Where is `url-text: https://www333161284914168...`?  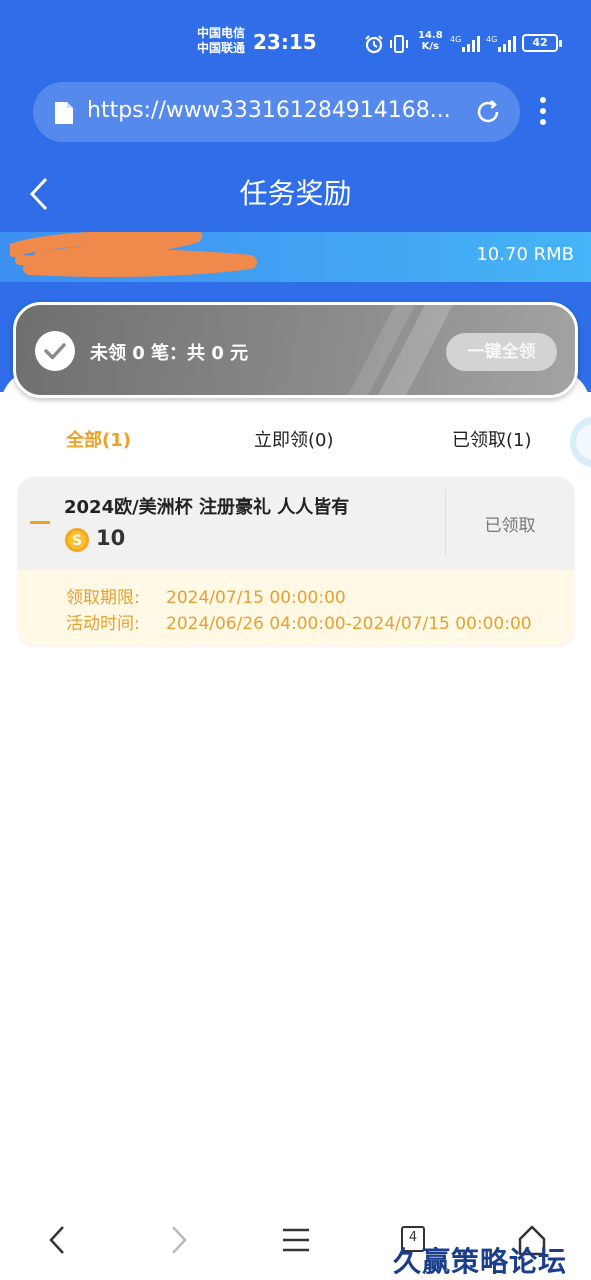 url-text: https://www333161284914168... is located at coordinates (277, 110).